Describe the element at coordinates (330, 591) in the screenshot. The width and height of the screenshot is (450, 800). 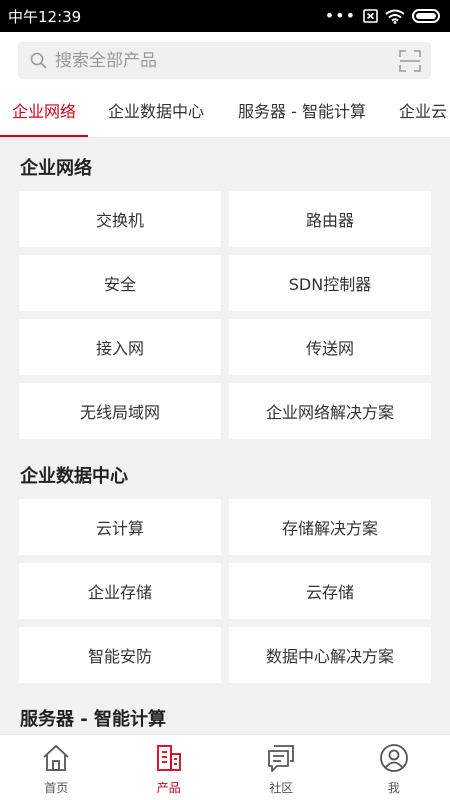
I see `product-item-cloud-storage: 云存储` at that location.